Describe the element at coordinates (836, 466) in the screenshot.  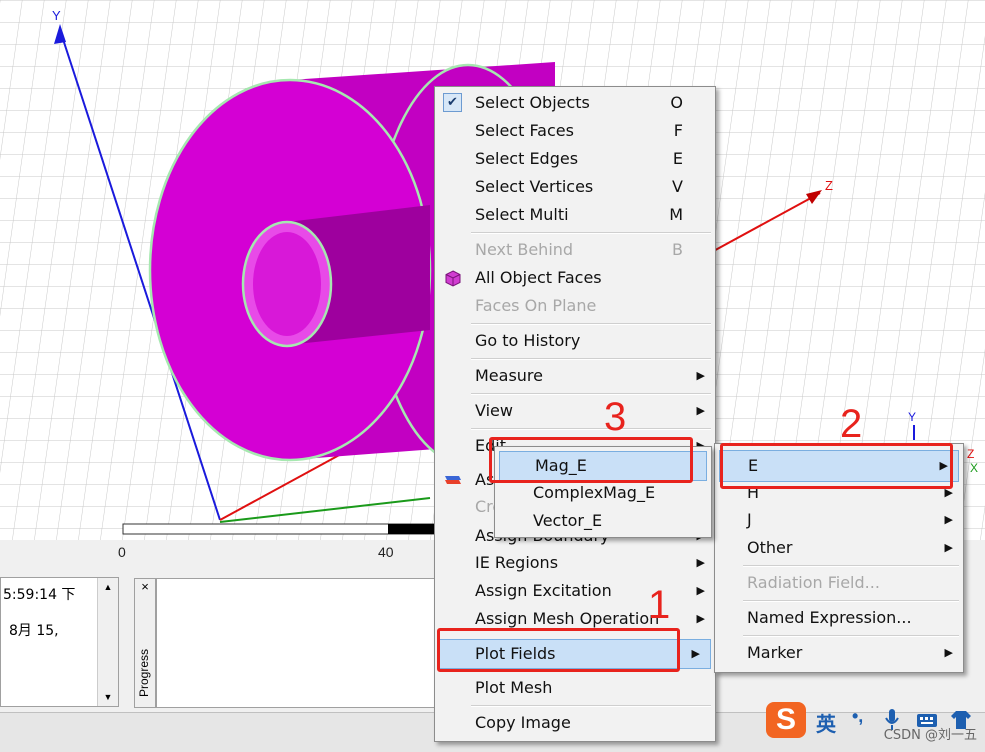
I see `annotation-box-e` at that location.